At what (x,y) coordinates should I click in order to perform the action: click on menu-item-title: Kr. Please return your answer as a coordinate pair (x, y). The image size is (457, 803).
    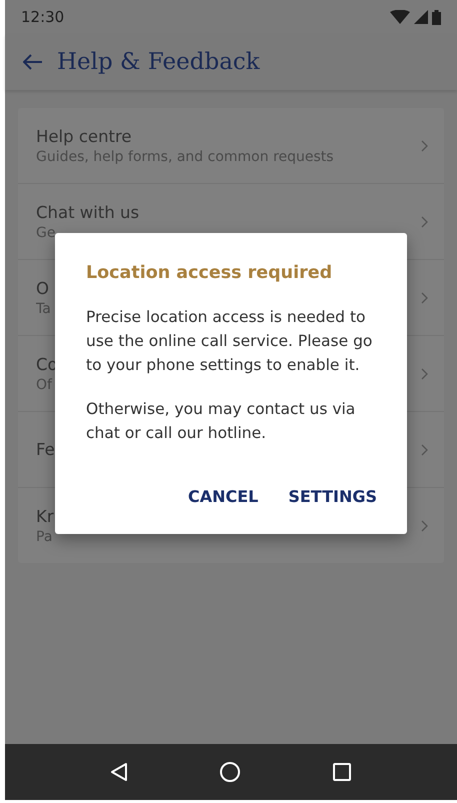
    Looking at the image, I should click on (45, 516).